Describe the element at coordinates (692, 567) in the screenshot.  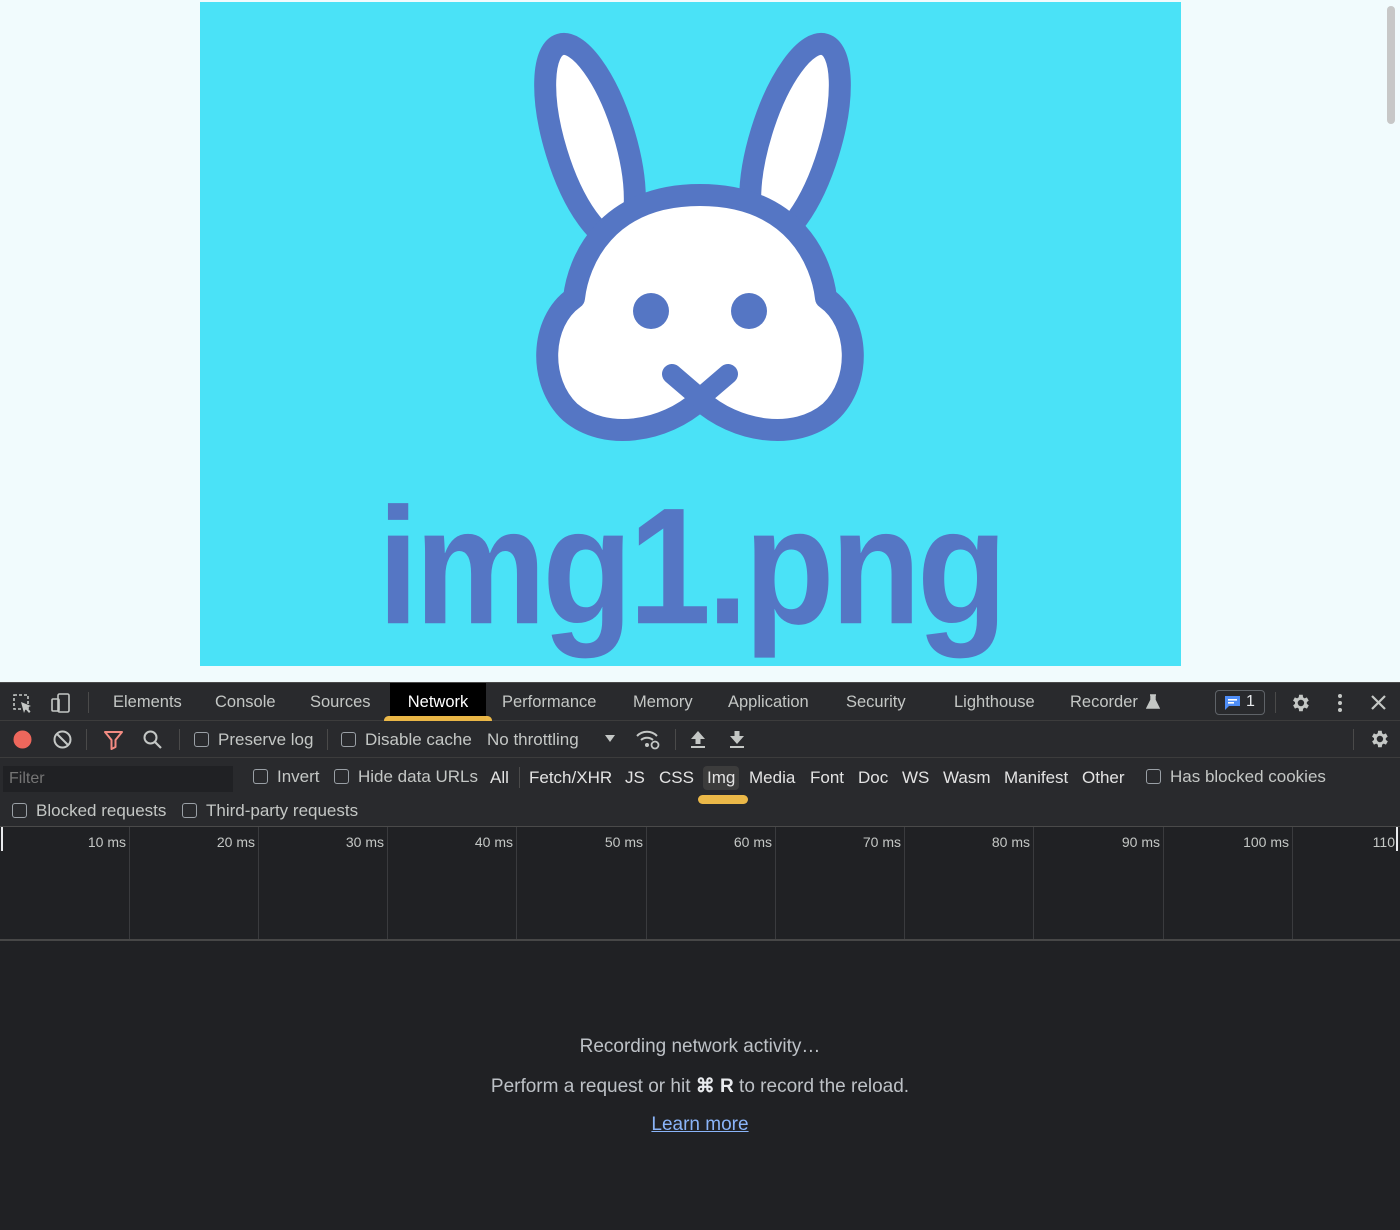
I see `image-caption: img1.png` at that location.